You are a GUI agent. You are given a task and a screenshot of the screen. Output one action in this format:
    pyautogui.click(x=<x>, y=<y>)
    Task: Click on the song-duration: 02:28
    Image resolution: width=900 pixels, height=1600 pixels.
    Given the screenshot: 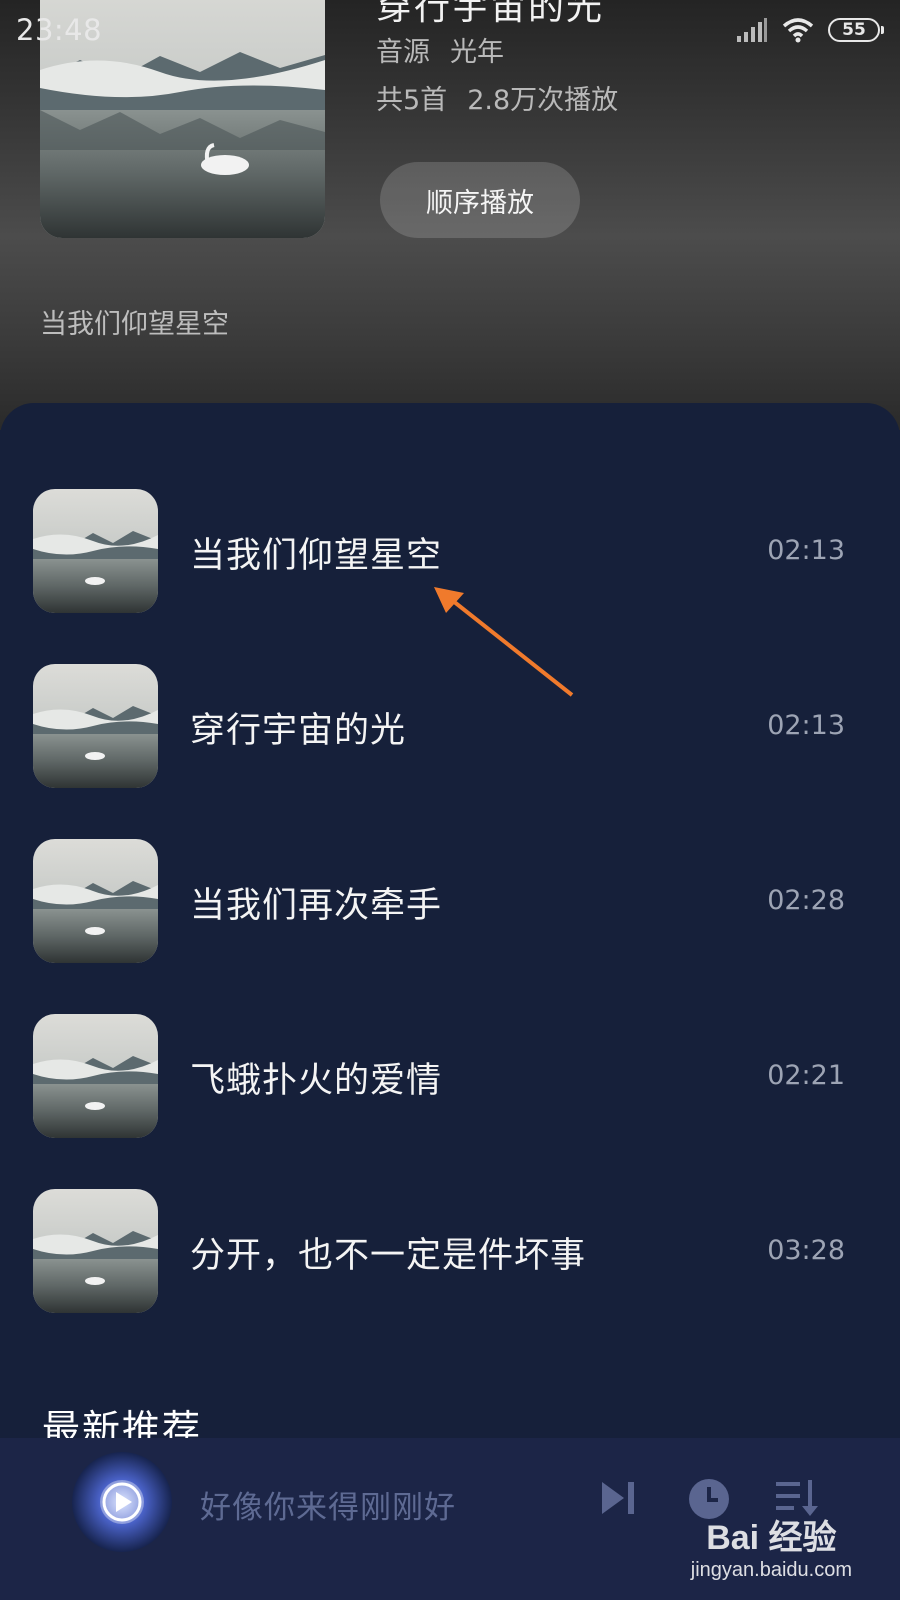 What is the action you would take?
    pyautogui.click(x=806, y=900)
    